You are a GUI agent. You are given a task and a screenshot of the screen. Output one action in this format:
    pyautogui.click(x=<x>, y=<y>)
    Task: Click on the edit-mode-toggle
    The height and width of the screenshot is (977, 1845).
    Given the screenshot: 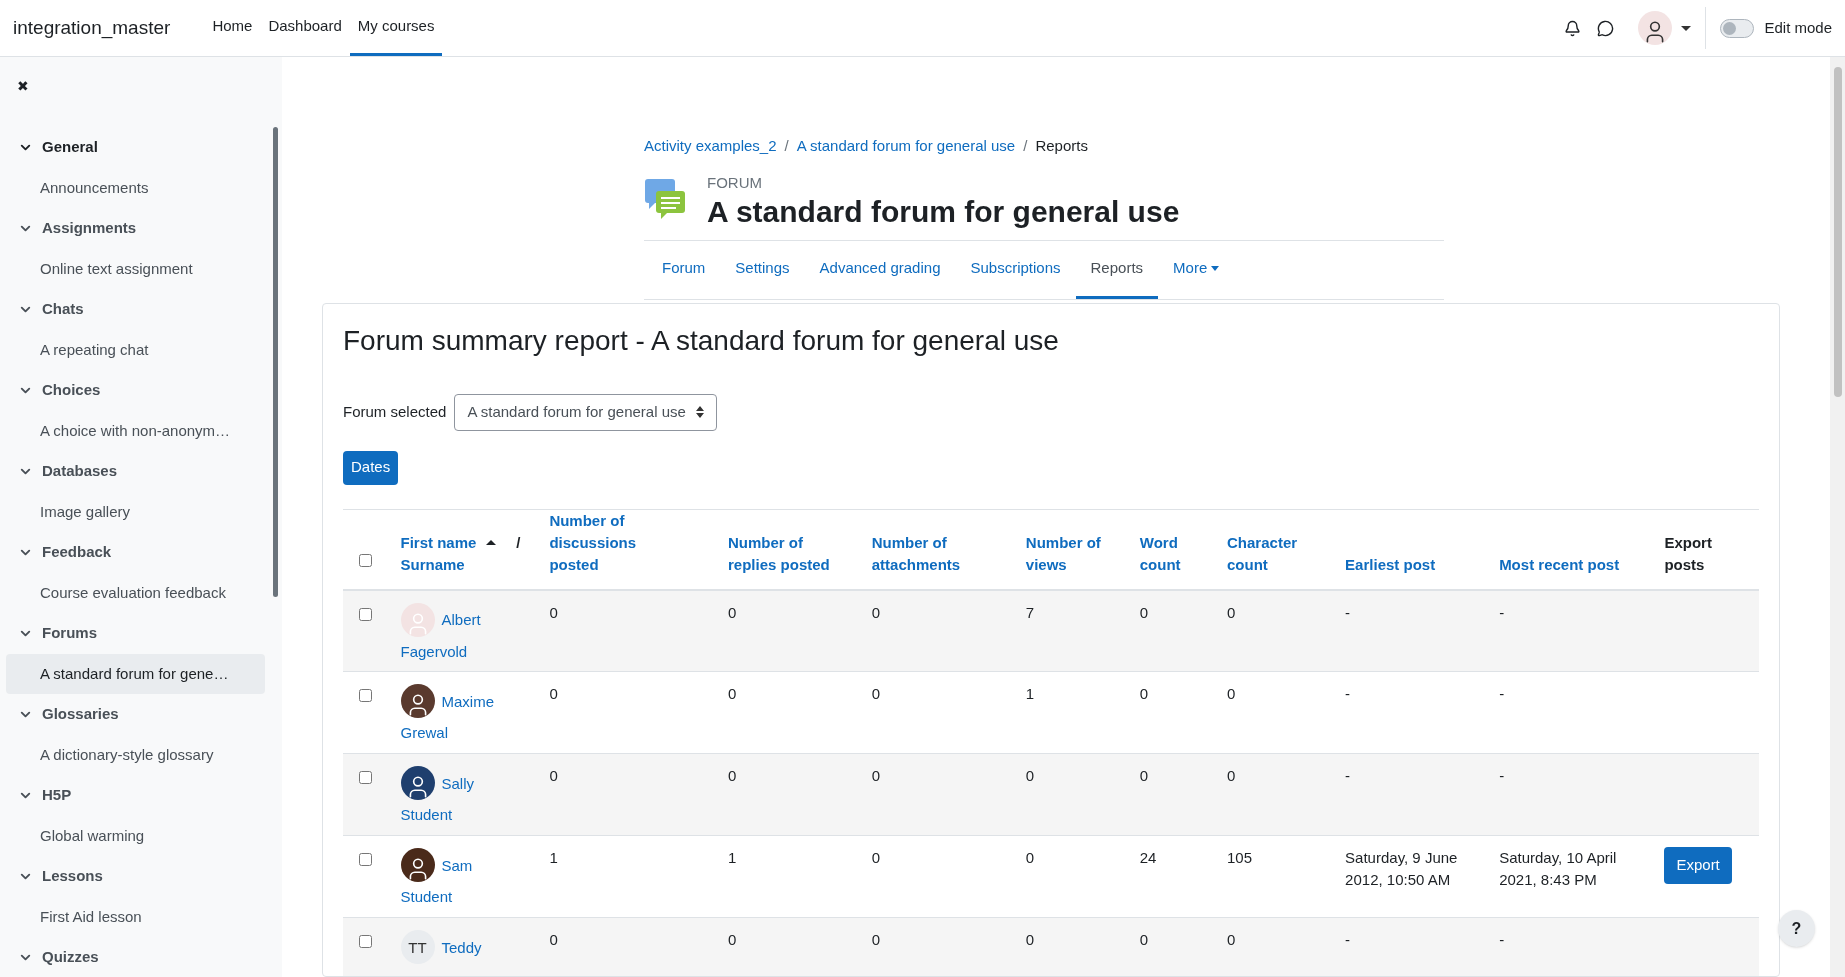 What is the action you would take?
    pyautogui.click(x=1737, y=28)
    